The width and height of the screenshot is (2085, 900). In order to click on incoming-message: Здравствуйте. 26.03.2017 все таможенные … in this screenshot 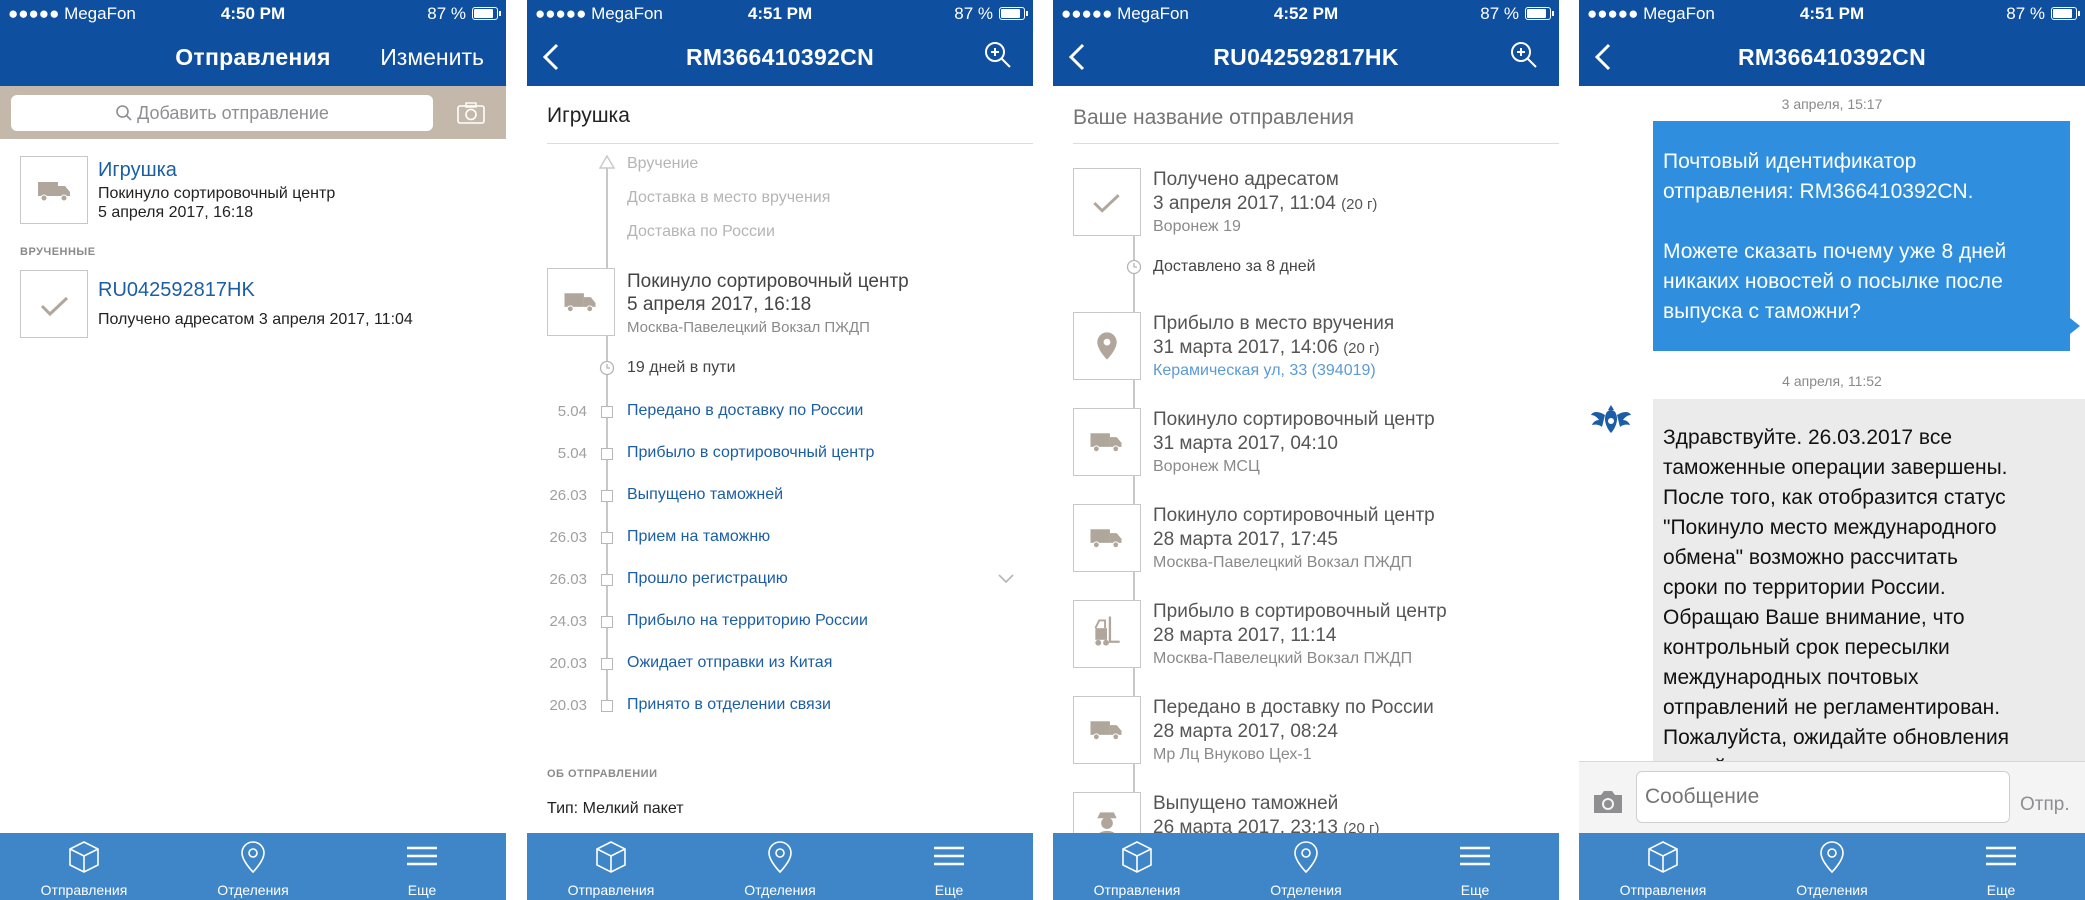, I will do `click(1869, 580)`.